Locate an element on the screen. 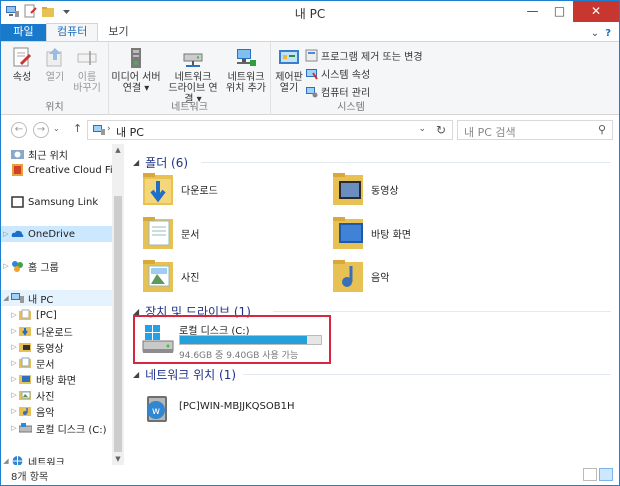 The height and width of the screenshot is (486, 620). nav-item-videos: ▷ 동영상 is located at coordinates (57, 347).